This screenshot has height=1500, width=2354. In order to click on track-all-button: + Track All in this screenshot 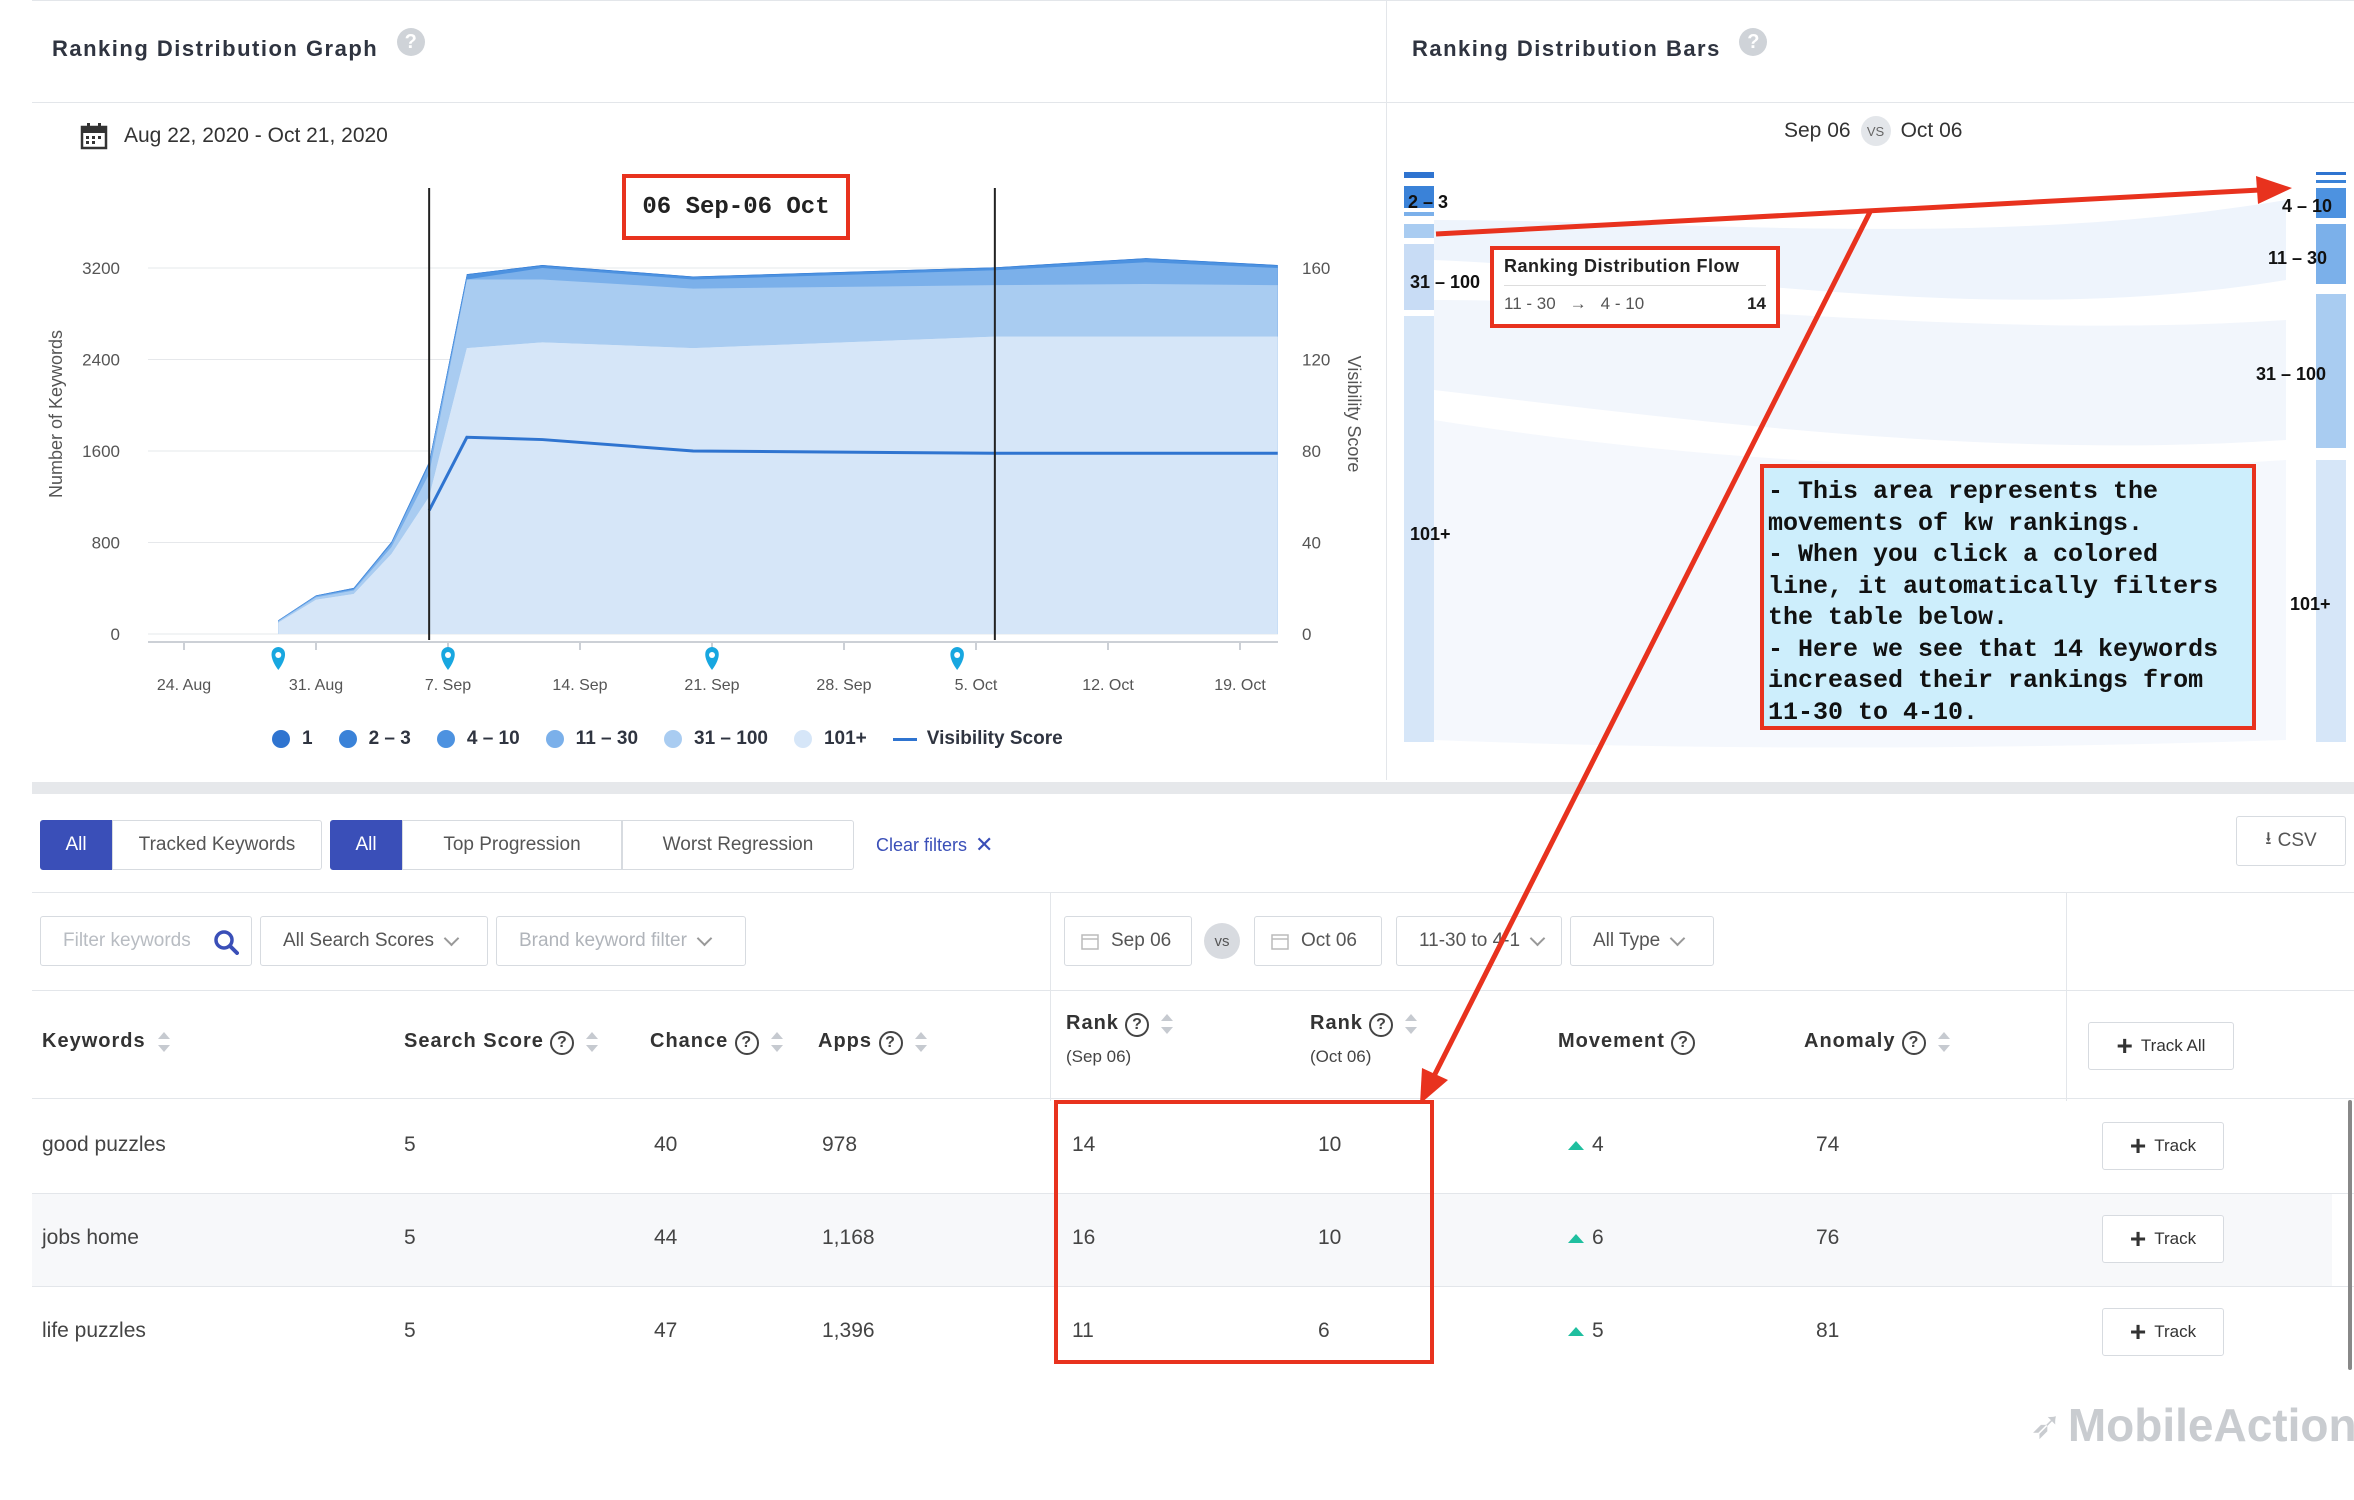, I will do `click(2161, 1046)`.